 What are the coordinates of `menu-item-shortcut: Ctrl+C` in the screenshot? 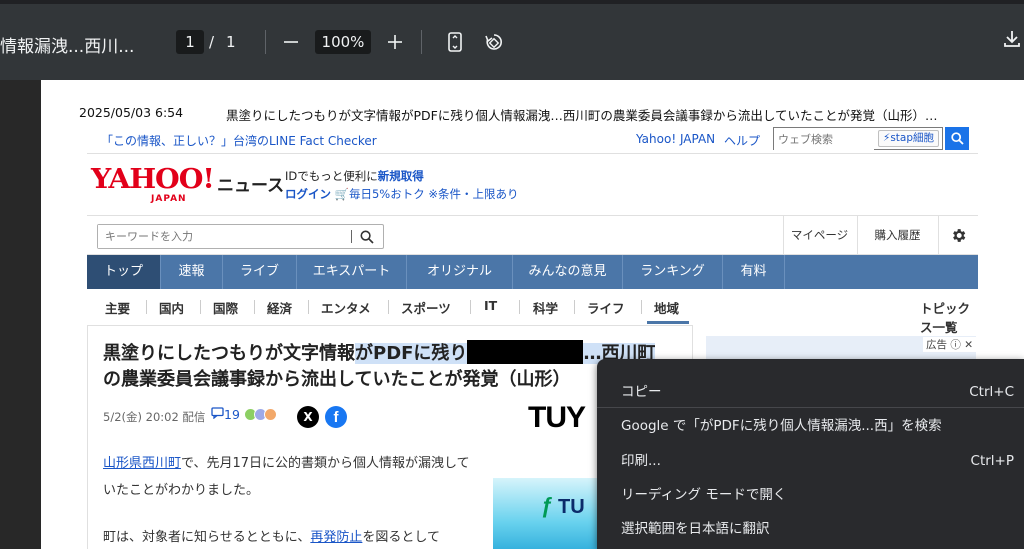 It's located at (991, 392).